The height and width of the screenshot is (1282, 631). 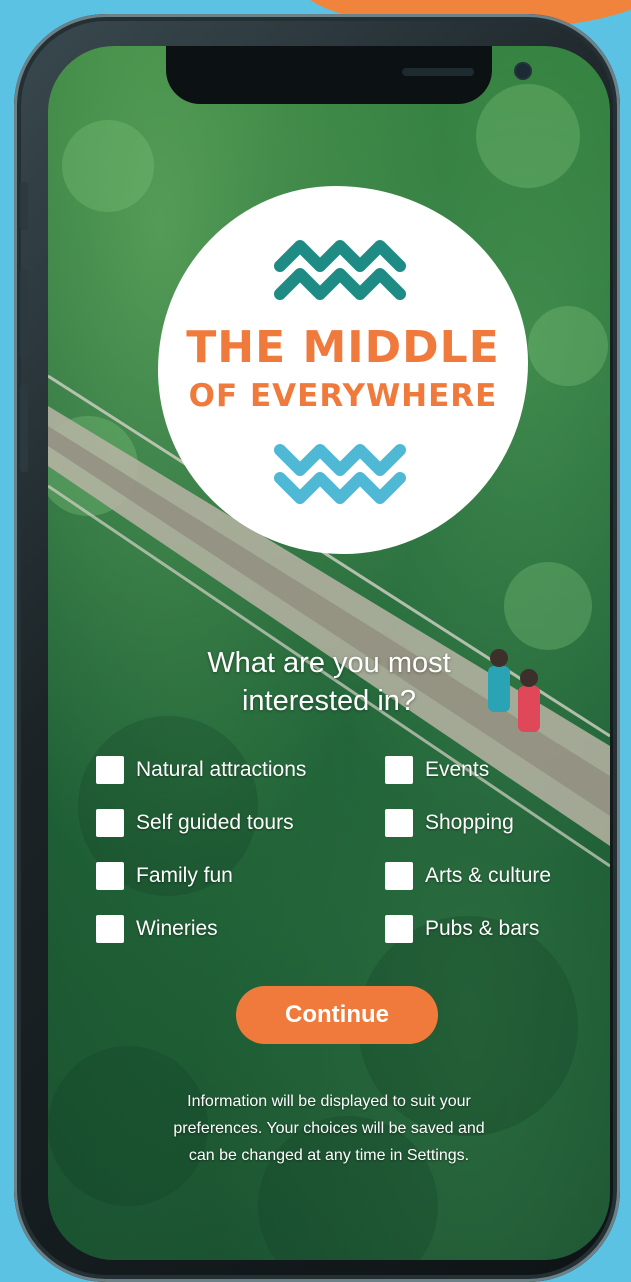 I want to click on option-pubs-bars: Pubs & bars, so click(x=462, y=929).